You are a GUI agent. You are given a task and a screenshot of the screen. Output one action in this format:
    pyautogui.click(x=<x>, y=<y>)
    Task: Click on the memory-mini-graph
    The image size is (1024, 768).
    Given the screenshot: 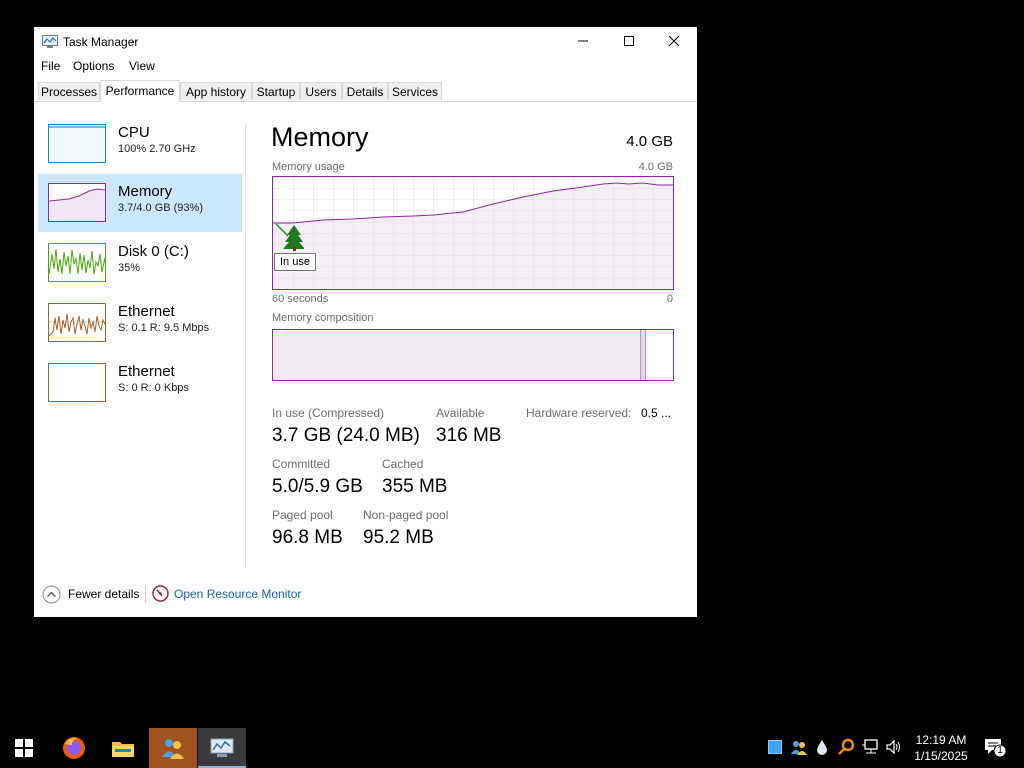 What is the action you would take?
    pyautogui.click(x=77, y=204)
    